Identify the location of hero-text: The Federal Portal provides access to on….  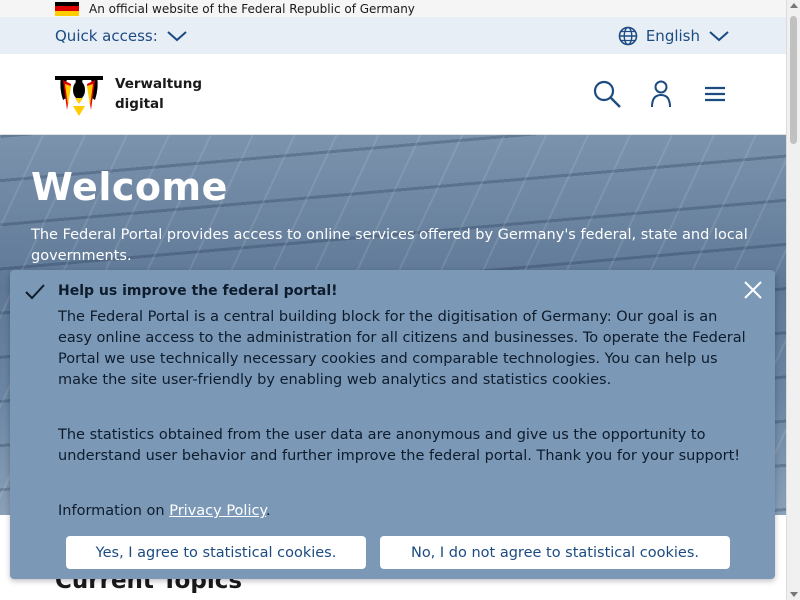
(389, 245).